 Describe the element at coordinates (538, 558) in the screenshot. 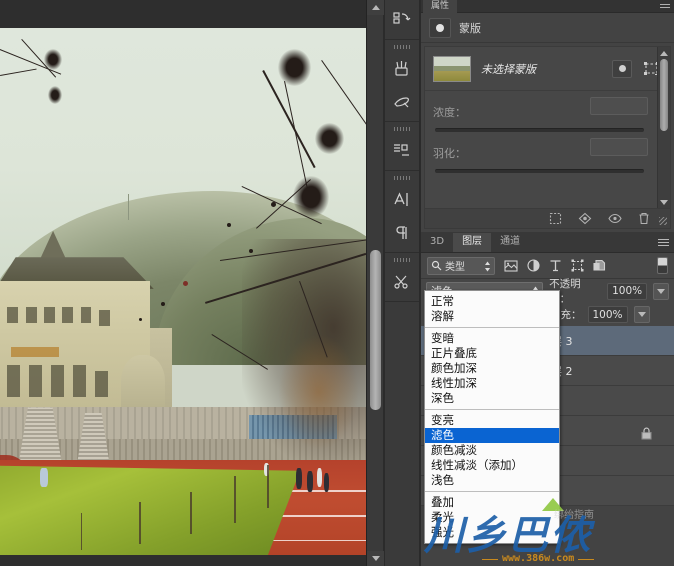

I see `watermark-url: www.386w.com` at that location.